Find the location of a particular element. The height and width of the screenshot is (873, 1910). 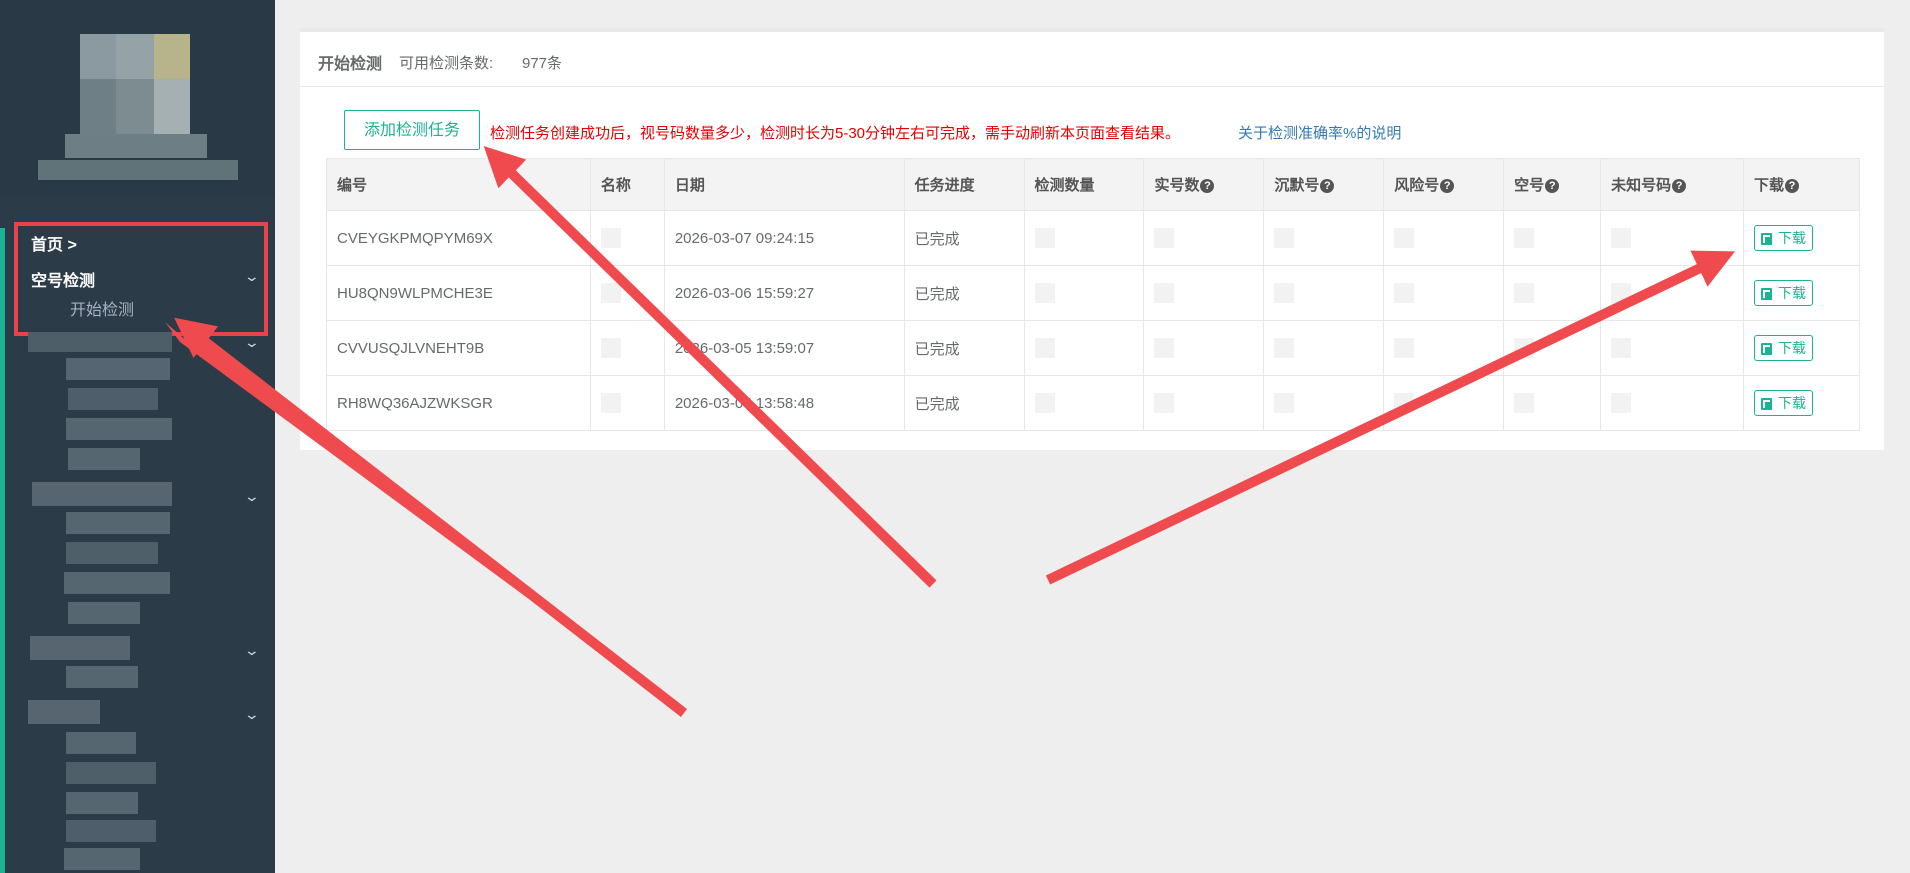

add-task-button: 添加检测任务 is located at coordinates (412, 130).